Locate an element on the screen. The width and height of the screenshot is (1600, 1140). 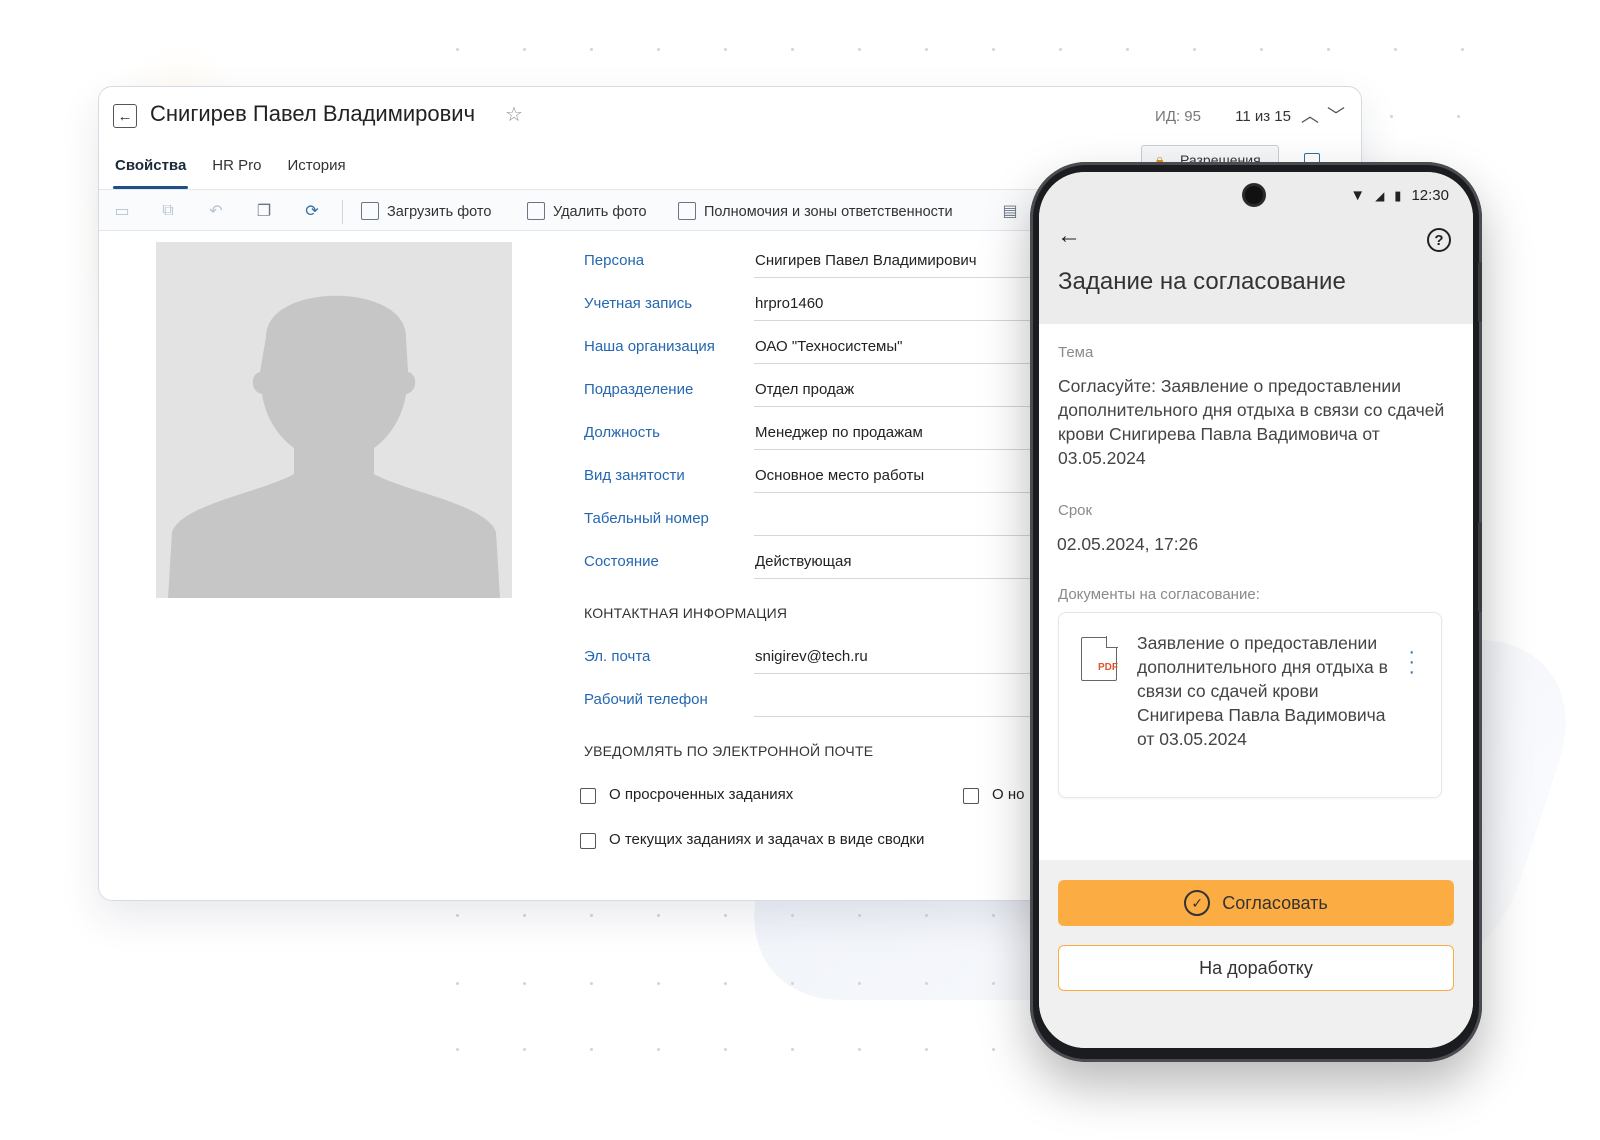
form-label: Учетная запись is located at coordinates (638, 303).